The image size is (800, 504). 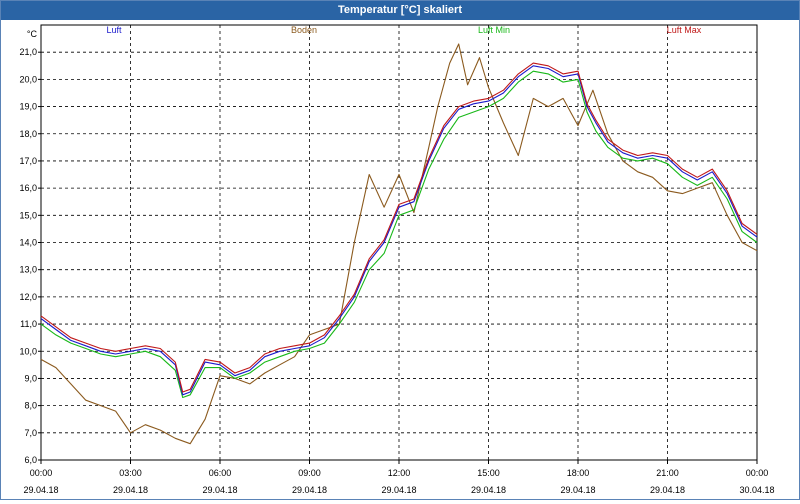 What do you see at coordinates (30, 378) in the screenshot?
I see `y-tick-label: 9,0` at bounding box center [30, 378].